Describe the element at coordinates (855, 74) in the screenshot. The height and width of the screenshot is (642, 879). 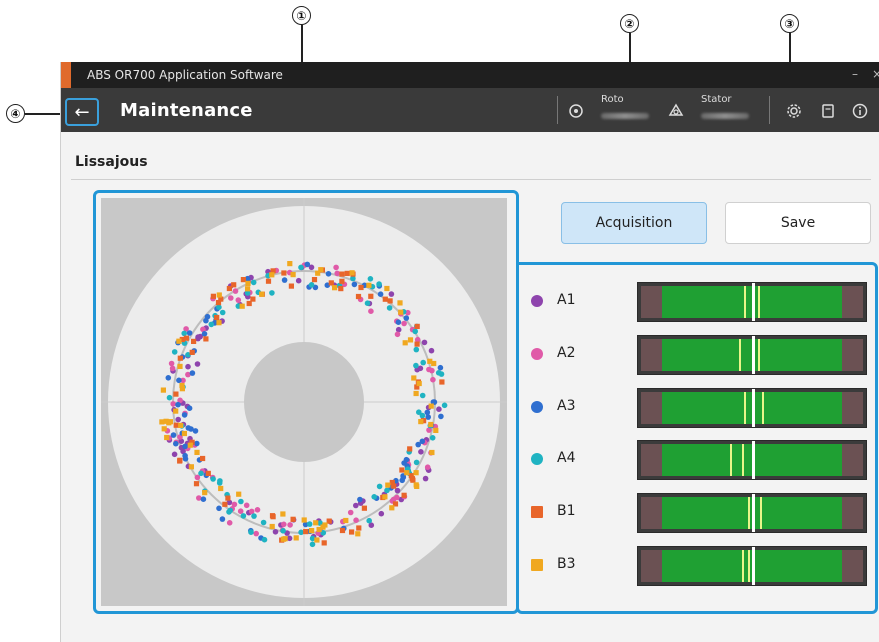
I see `minimize-button: –` at that location.